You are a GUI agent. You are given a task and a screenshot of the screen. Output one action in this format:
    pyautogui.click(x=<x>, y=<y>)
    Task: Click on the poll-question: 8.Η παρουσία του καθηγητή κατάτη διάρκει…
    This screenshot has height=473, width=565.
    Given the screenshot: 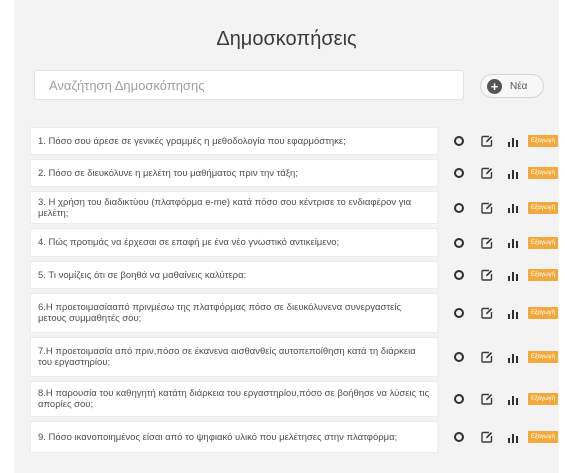 What is the action you would take?
    pyautogui.click(x=234, y=399)
    